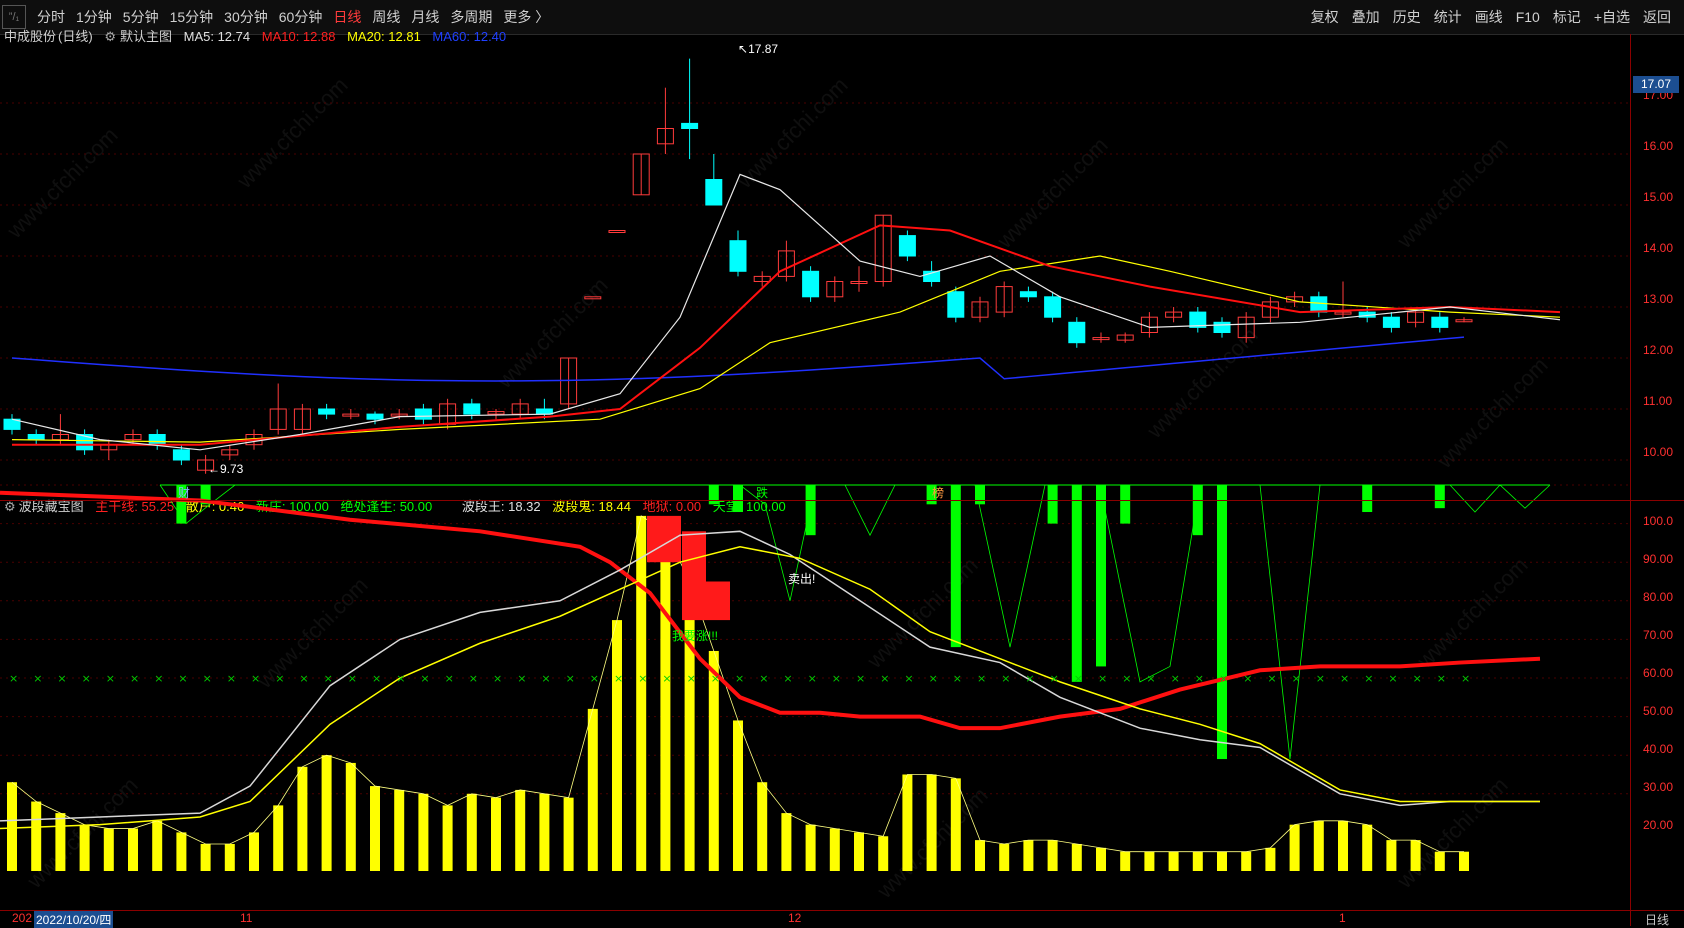 The image size is (1684, 928). What do you see at coordinates (1658, 635) in the screenshot?
I see `indicator-tick: 70.00` at bounding box center [1658, 635].